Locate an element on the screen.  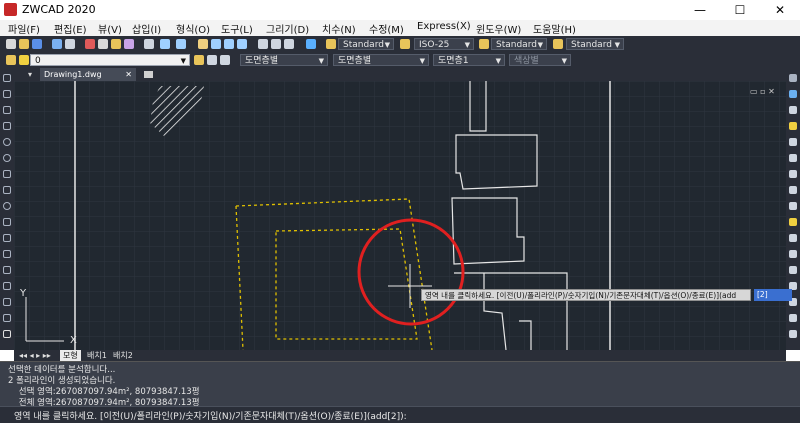
menu-window: 윈도우(W) is located at coordinates (498, 28).